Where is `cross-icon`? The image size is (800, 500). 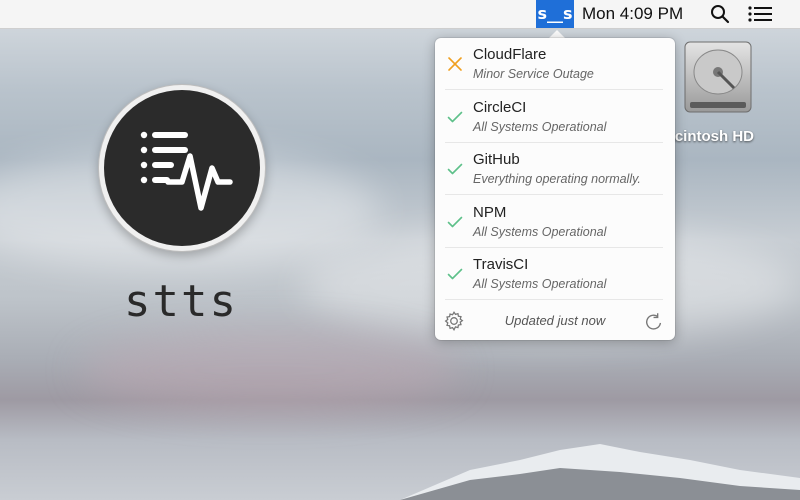 cross-icon is located at coordinates (455, 64).